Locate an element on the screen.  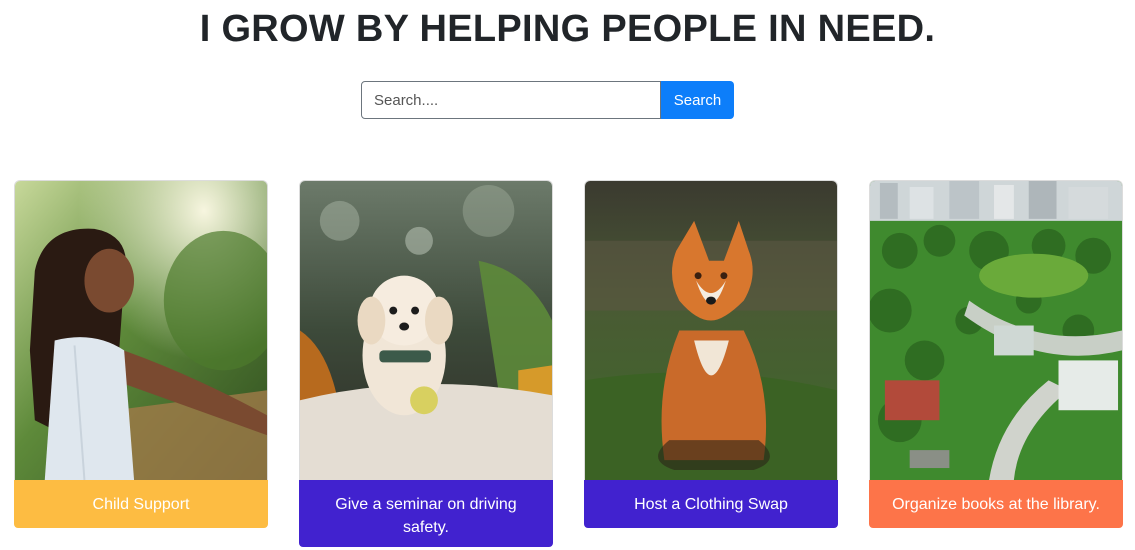
card-image-park is located at coordinates (996, 330).